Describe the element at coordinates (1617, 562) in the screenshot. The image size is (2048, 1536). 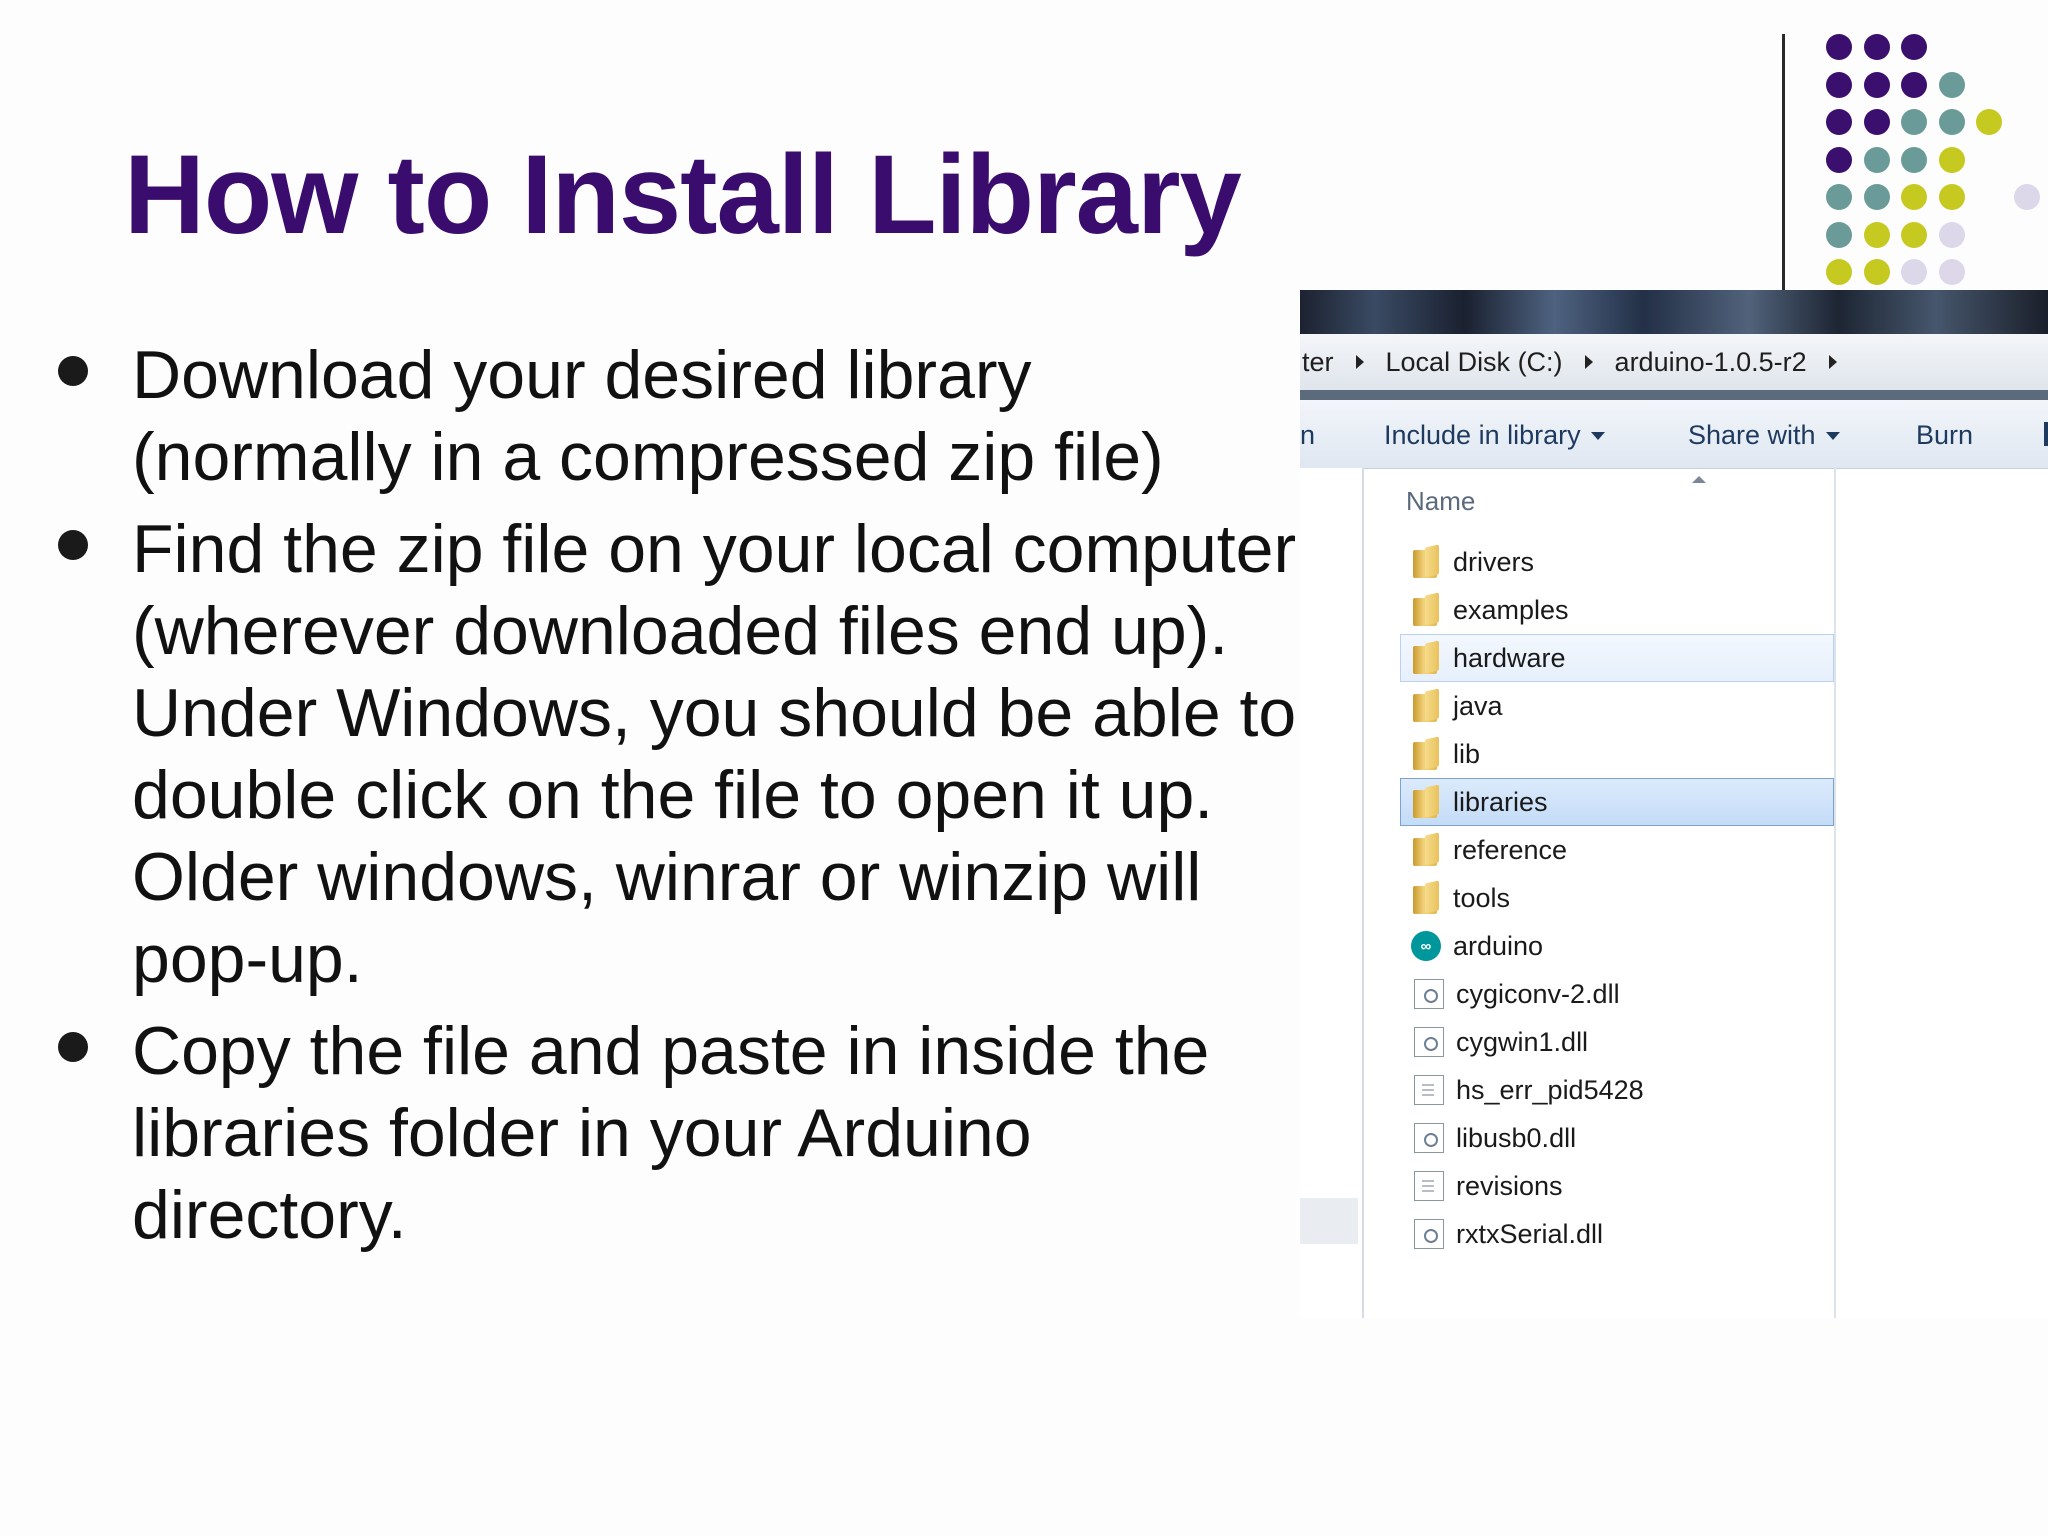
I see `file-row-drivers: drivers` at that location.